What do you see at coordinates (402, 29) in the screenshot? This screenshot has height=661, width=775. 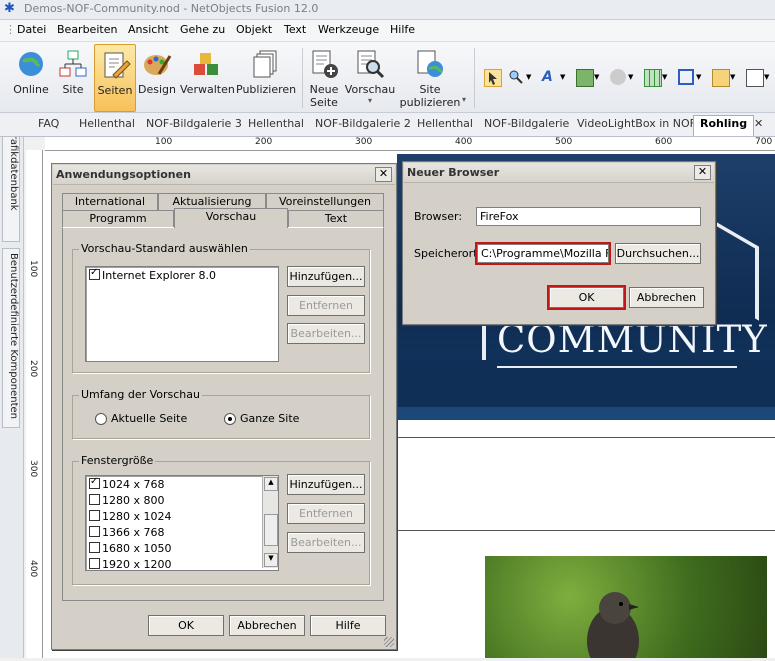 I see `menu-hilfe: Hilfe` at bounding box center [402, 29].